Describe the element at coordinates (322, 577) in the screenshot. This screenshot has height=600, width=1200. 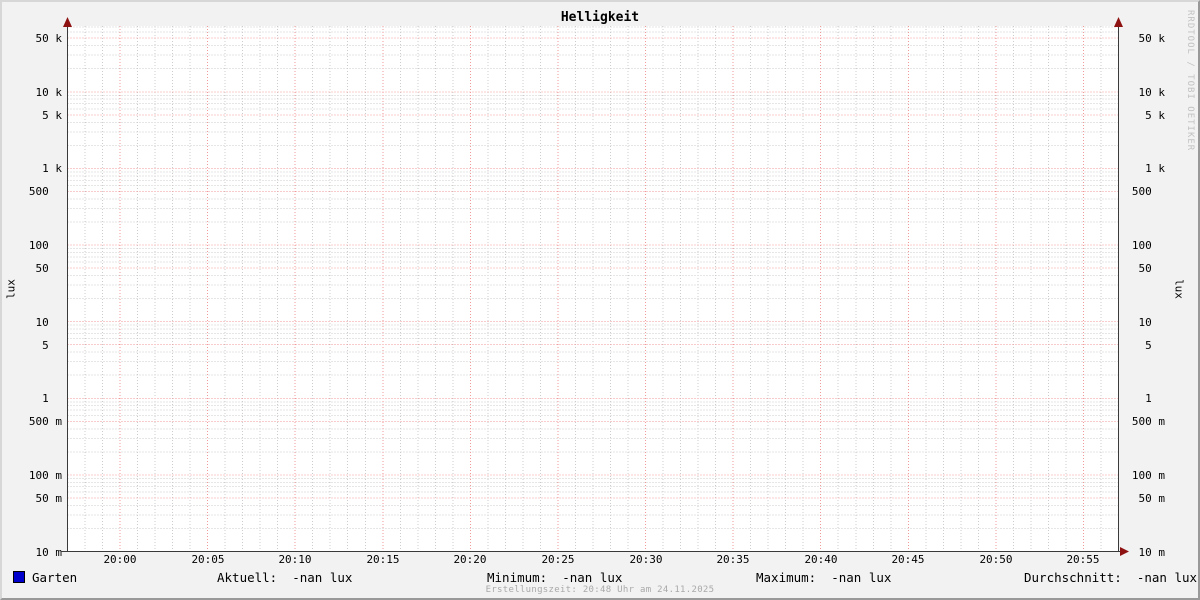
I see `stat-aktuell-value: -nan lux` at that location.